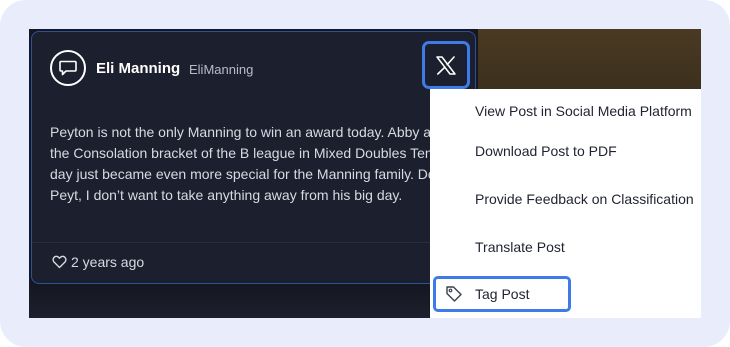  I want to click on x-logo-icon, so click(446, 65).